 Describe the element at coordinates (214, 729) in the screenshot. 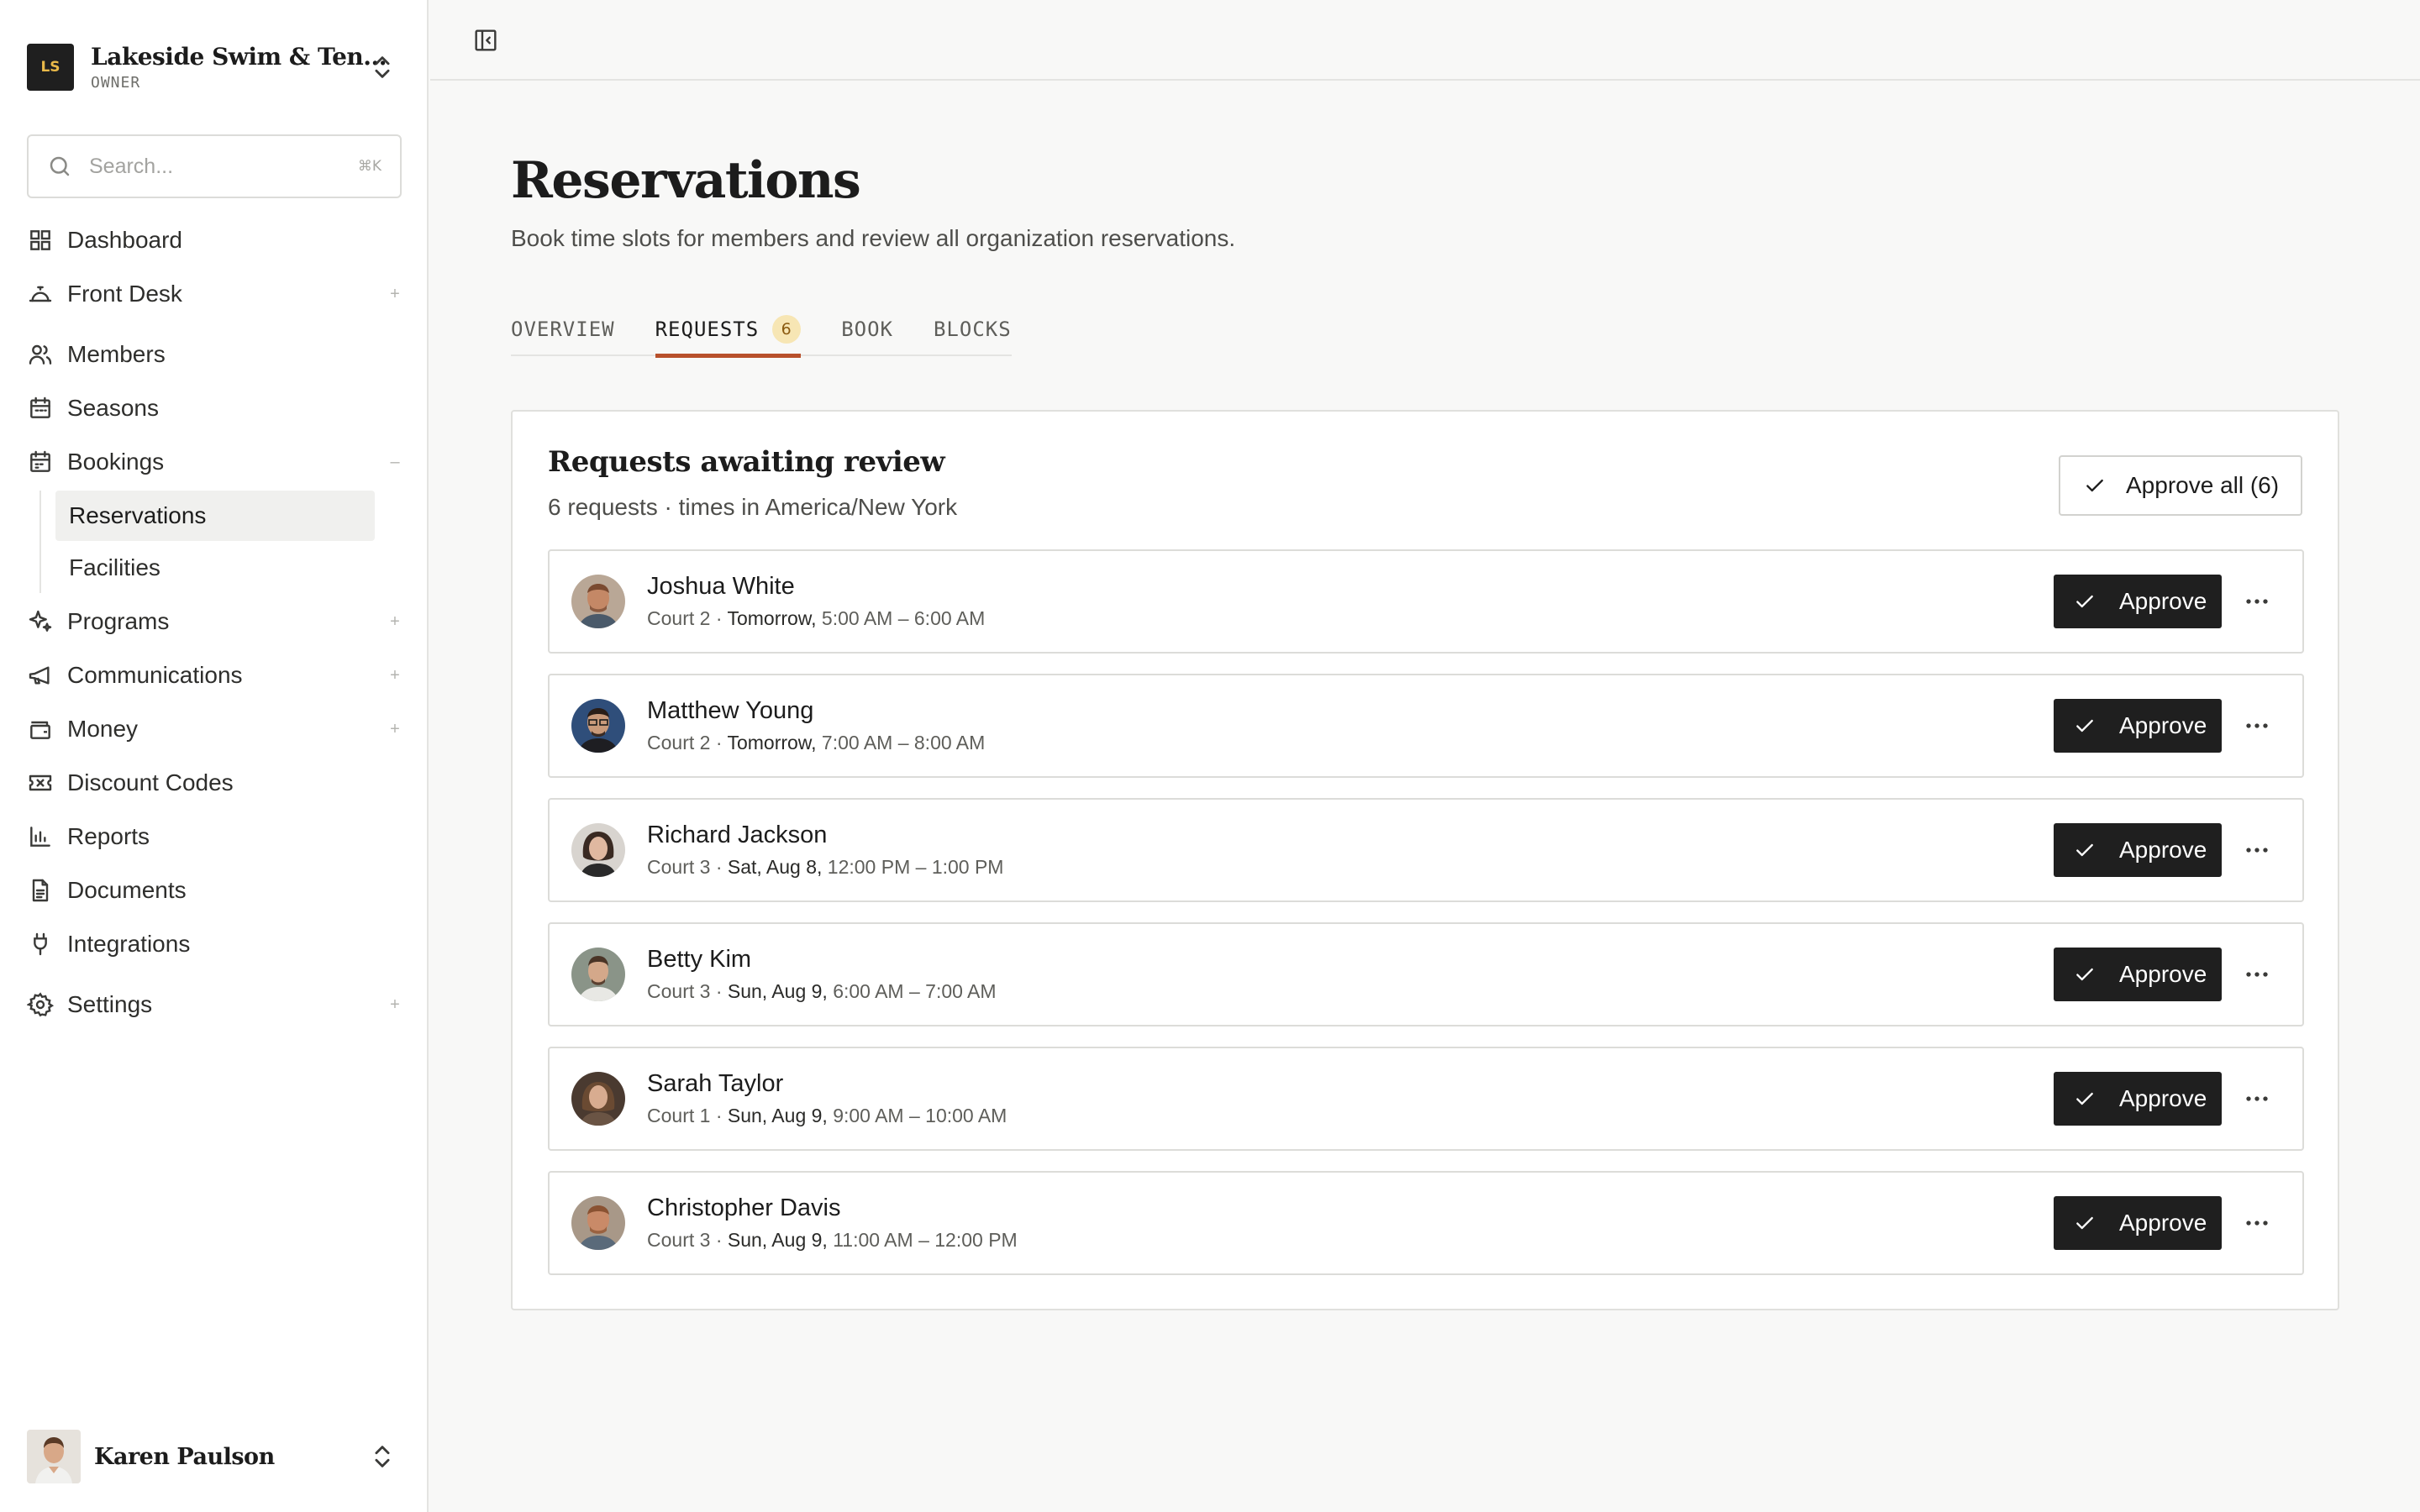

I see `sidebar-item-money: Money +` at that location.